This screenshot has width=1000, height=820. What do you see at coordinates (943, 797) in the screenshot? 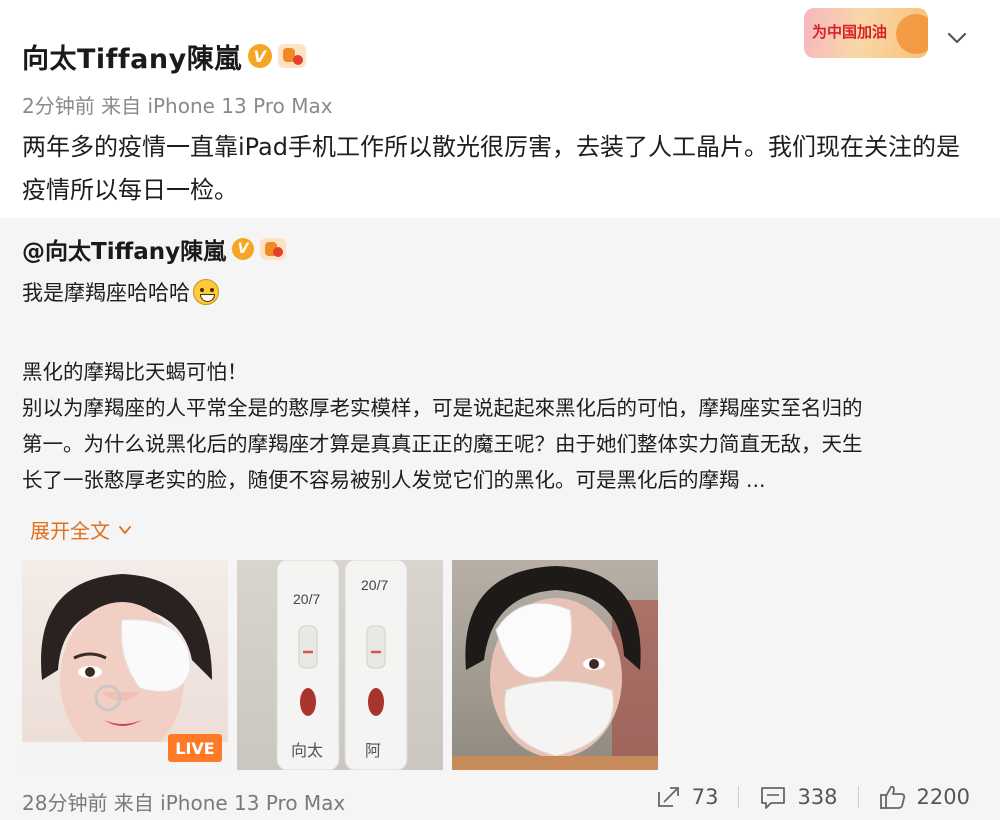
I see `like-count: 2200` at bounding box center [943, 797].